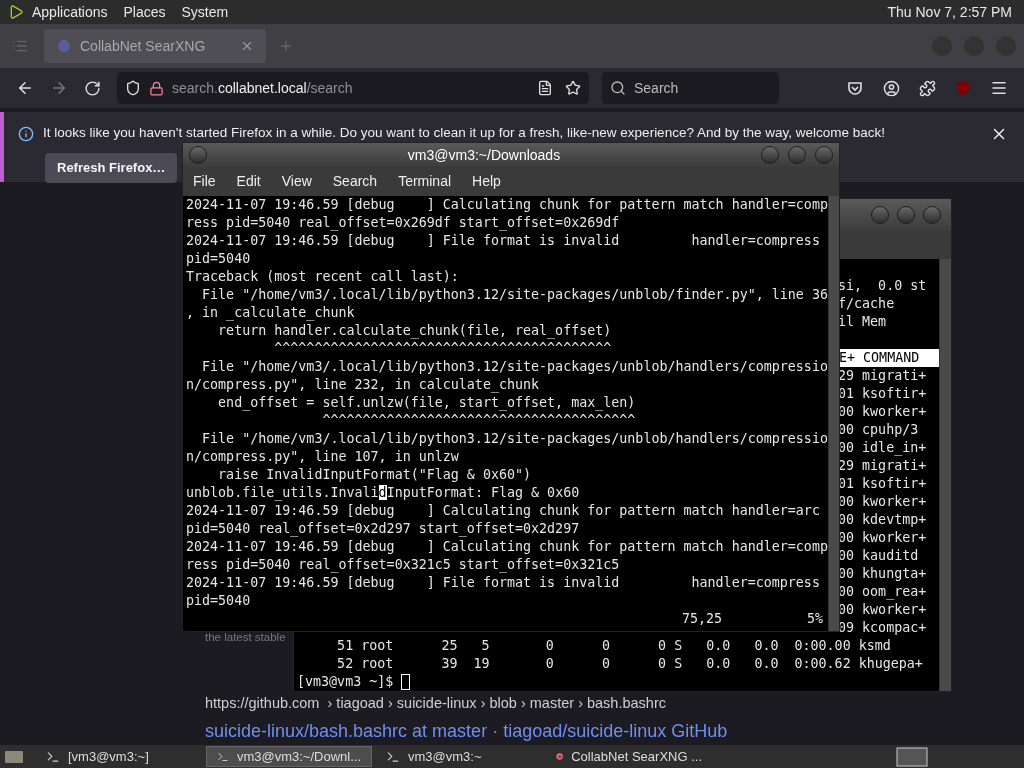 The height and width of the screenshot is (768, 1024). What do you see at coordinates (363, 384) in the screenshot?
I see `terminal-line: n/compress.py", line 232, in calculate_chunk` at bounding box center [363, 384].